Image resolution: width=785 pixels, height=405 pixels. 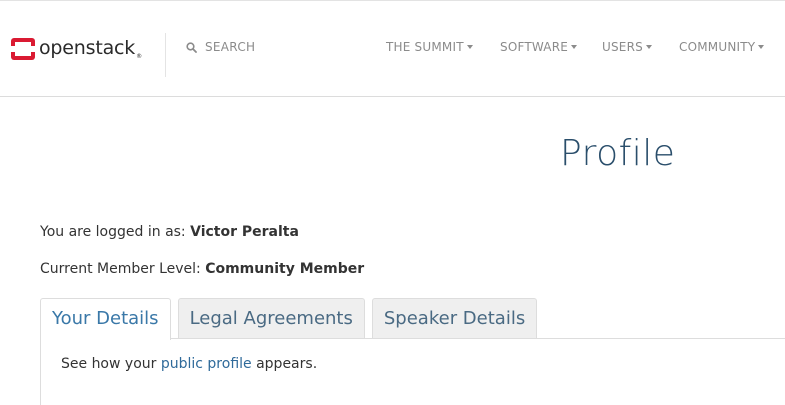 What do you see at coordinates (244, 232) in the screenshot?
I see `user-name: Victor Peralta` at bounding box center [244, 232].